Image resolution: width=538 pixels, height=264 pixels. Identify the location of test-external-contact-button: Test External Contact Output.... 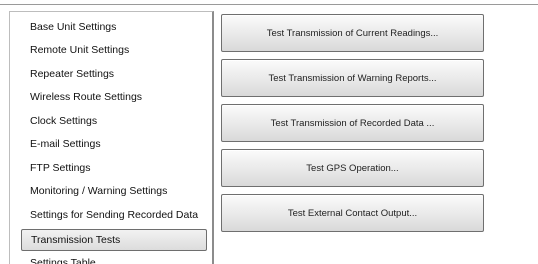
(352, 213).